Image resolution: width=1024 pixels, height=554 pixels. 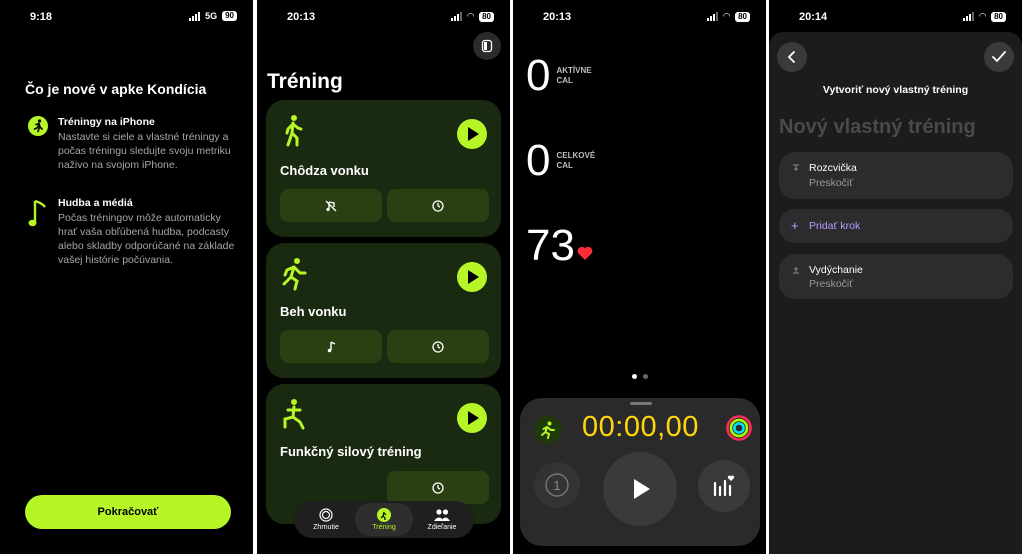 I want to click on no-music-icon, so click(x=331, y=205).